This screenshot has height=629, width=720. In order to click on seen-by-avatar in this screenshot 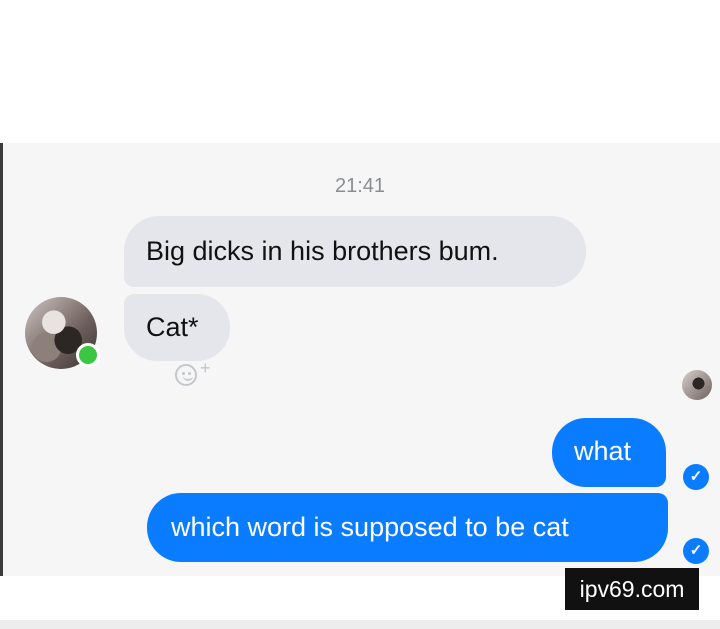, I will do `click(697, 385)`.